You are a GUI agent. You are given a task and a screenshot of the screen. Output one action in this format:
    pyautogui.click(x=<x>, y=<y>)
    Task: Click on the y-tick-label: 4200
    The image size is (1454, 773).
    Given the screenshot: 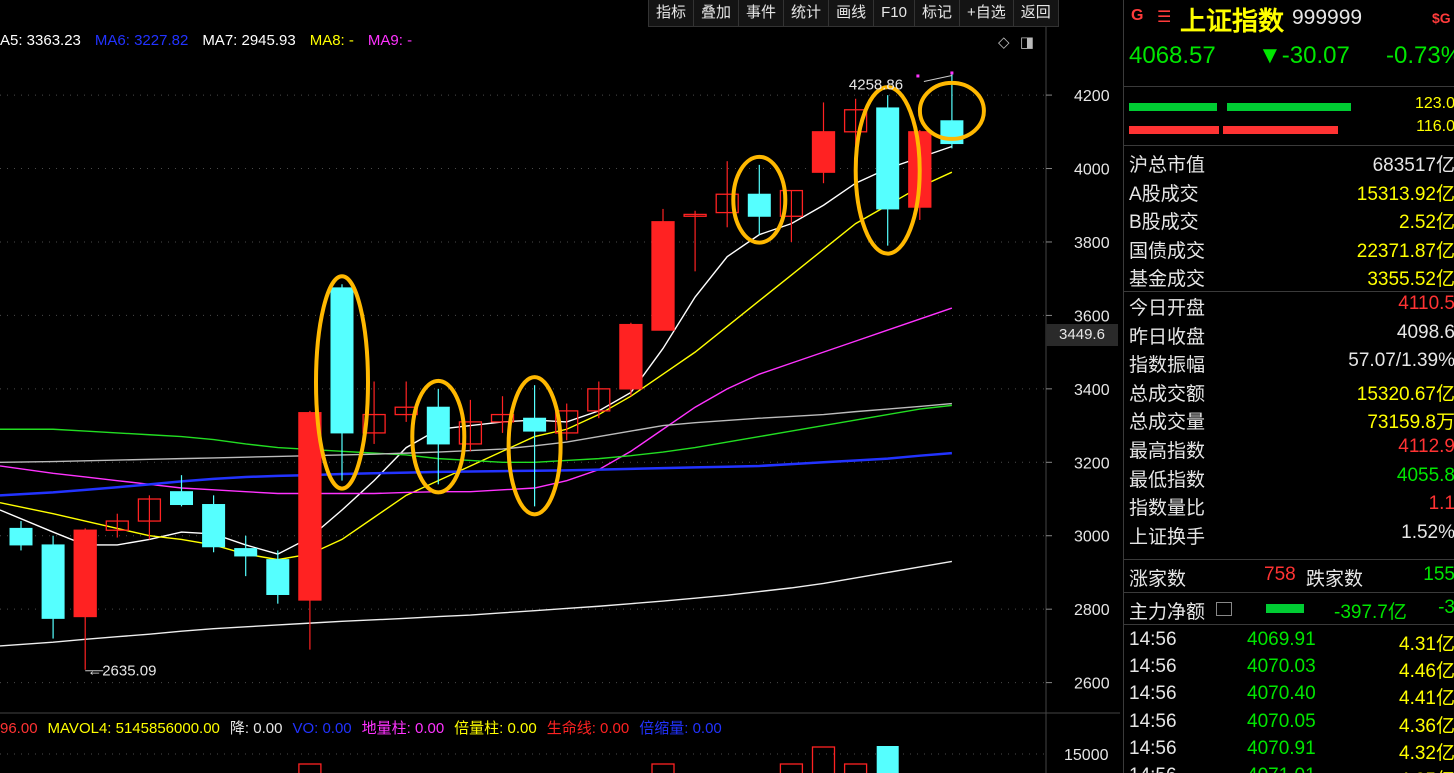 What is the action you would take?
    pyautogui.click(x=1092, y=96)
    